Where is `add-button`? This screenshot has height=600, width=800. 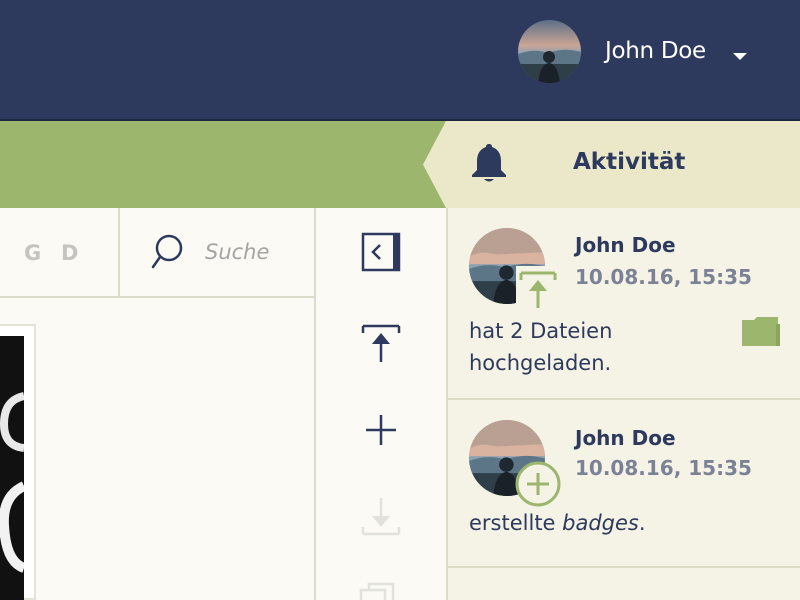 add-button is located at coordinates (381, 430).